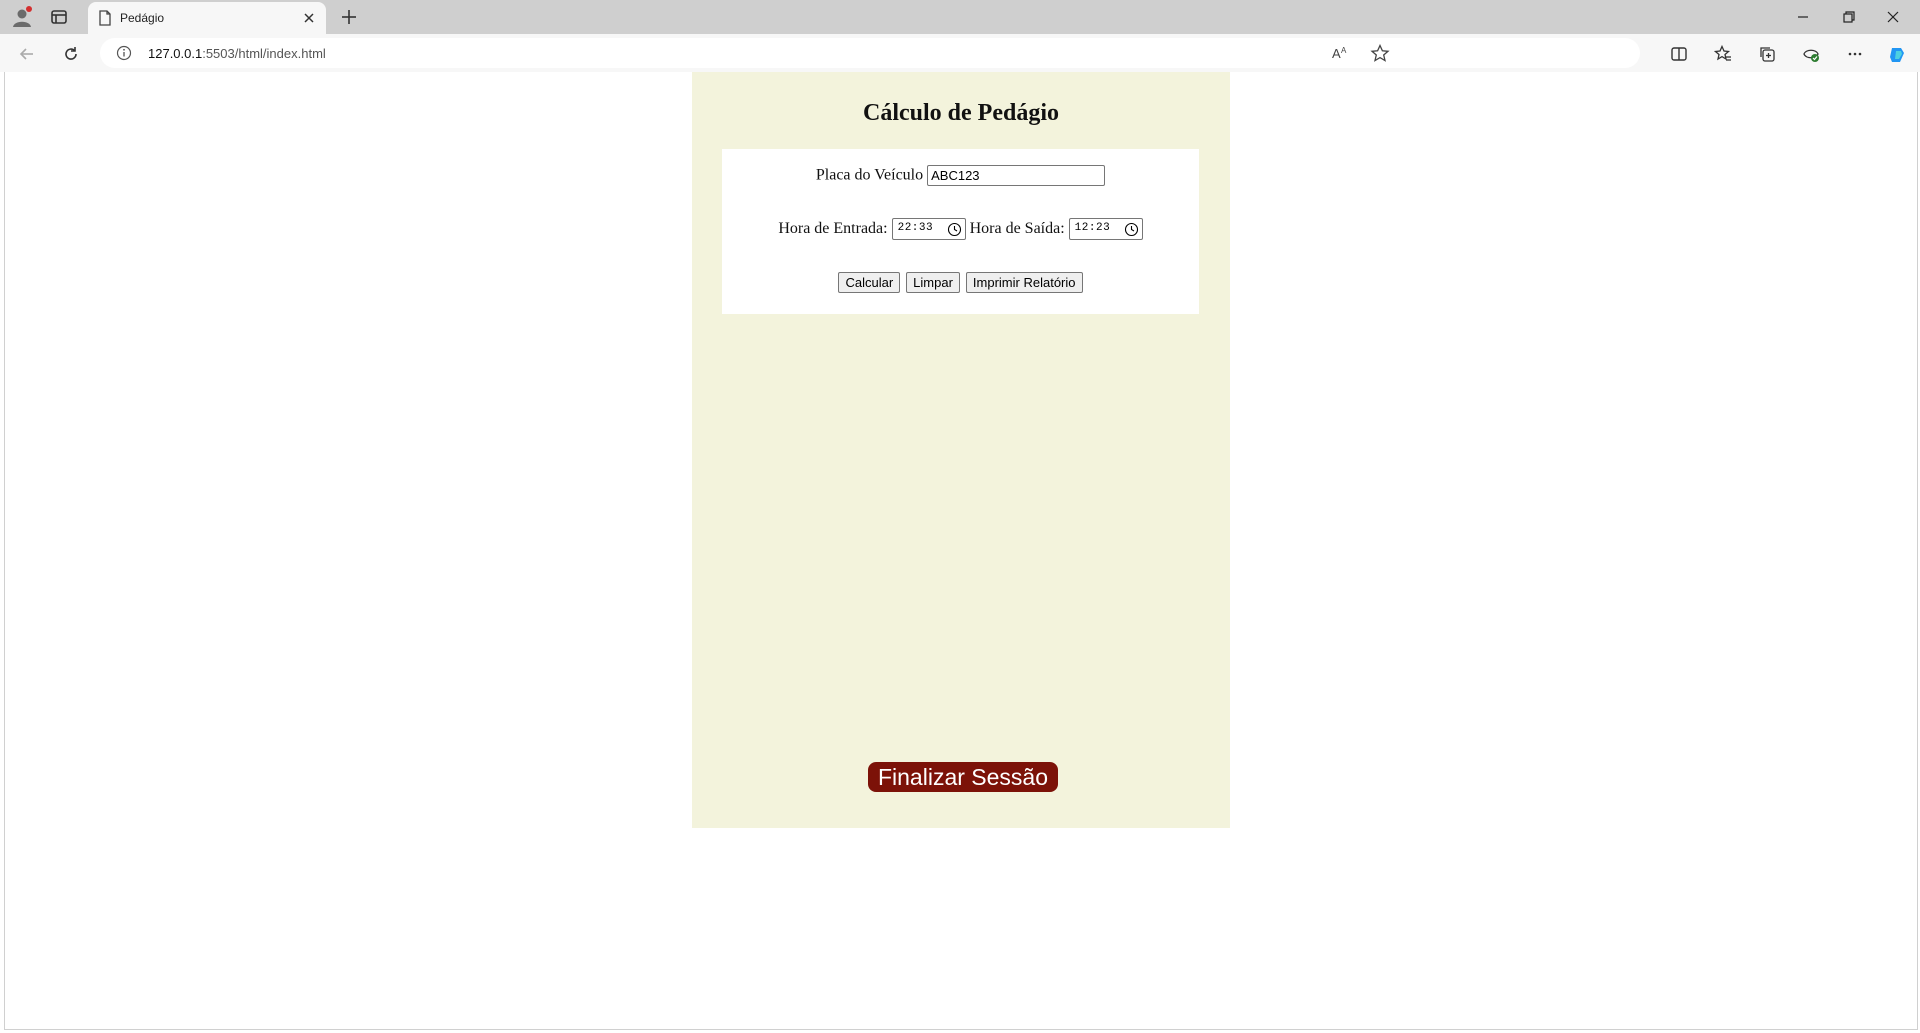 The width and height of the screenshot is (1920, 1033). I want to click on browser-toolbar: 127.0.0.1:5503/html/index.html A A, so click(960, 53).